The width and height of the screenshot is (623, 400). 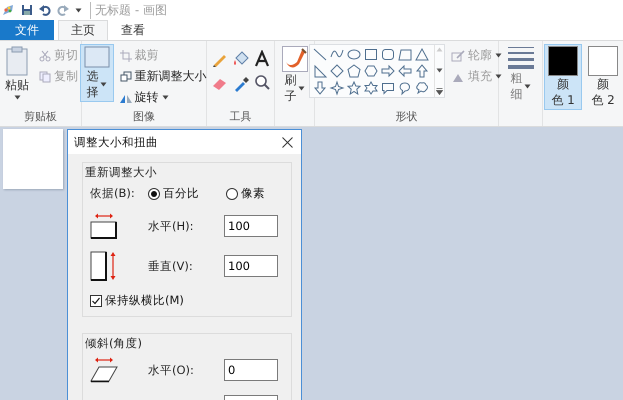 What do you see at coordinates (113, 193) in the screenshot?
I see `field-label: 依据(B):` at bounding box center [113, 193].